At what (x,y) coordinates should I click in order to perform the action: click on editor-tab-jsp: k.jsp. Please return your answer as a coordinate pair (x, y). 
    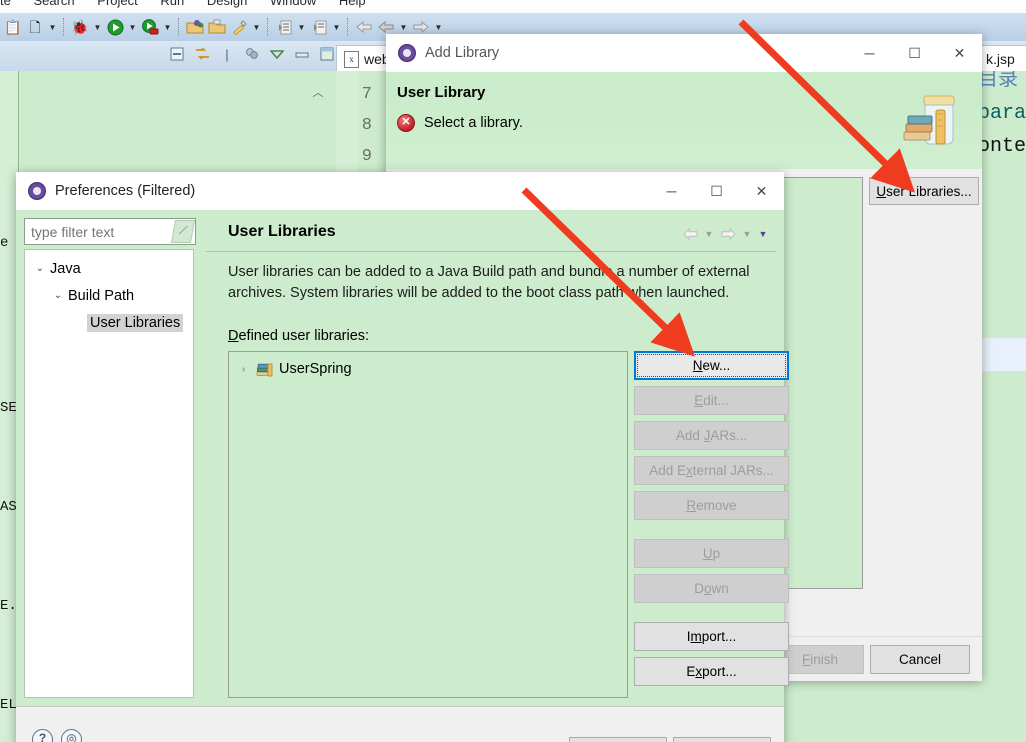
    Looking at the image, I should click on (1002, 58).